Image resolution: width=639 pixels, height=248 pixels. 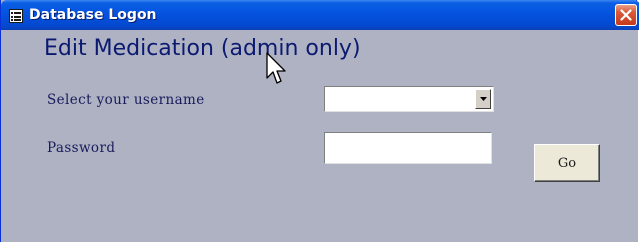 I want to click on username-dropdown-button, so click(x=483, y=99).